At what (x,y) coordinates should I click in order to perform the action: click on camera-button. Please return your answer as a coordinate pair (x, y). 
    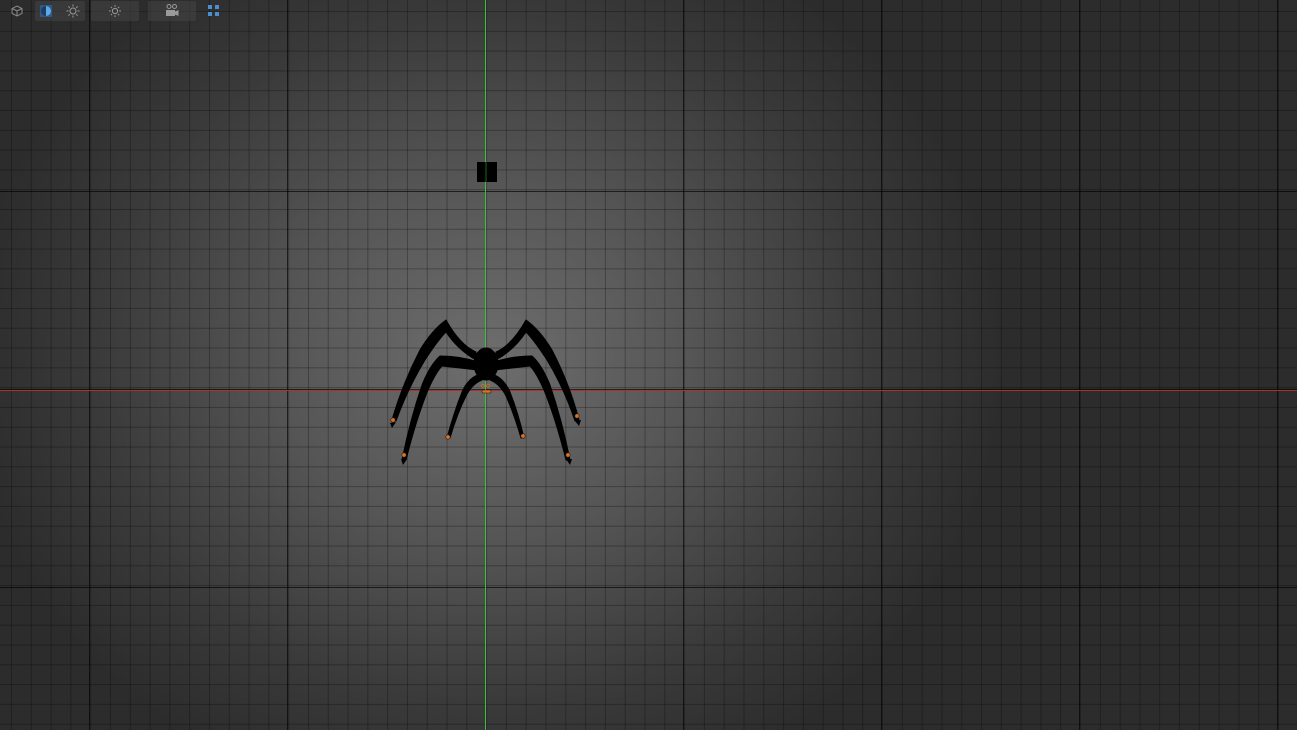
    Looking at the image, I should click on (172, 11).